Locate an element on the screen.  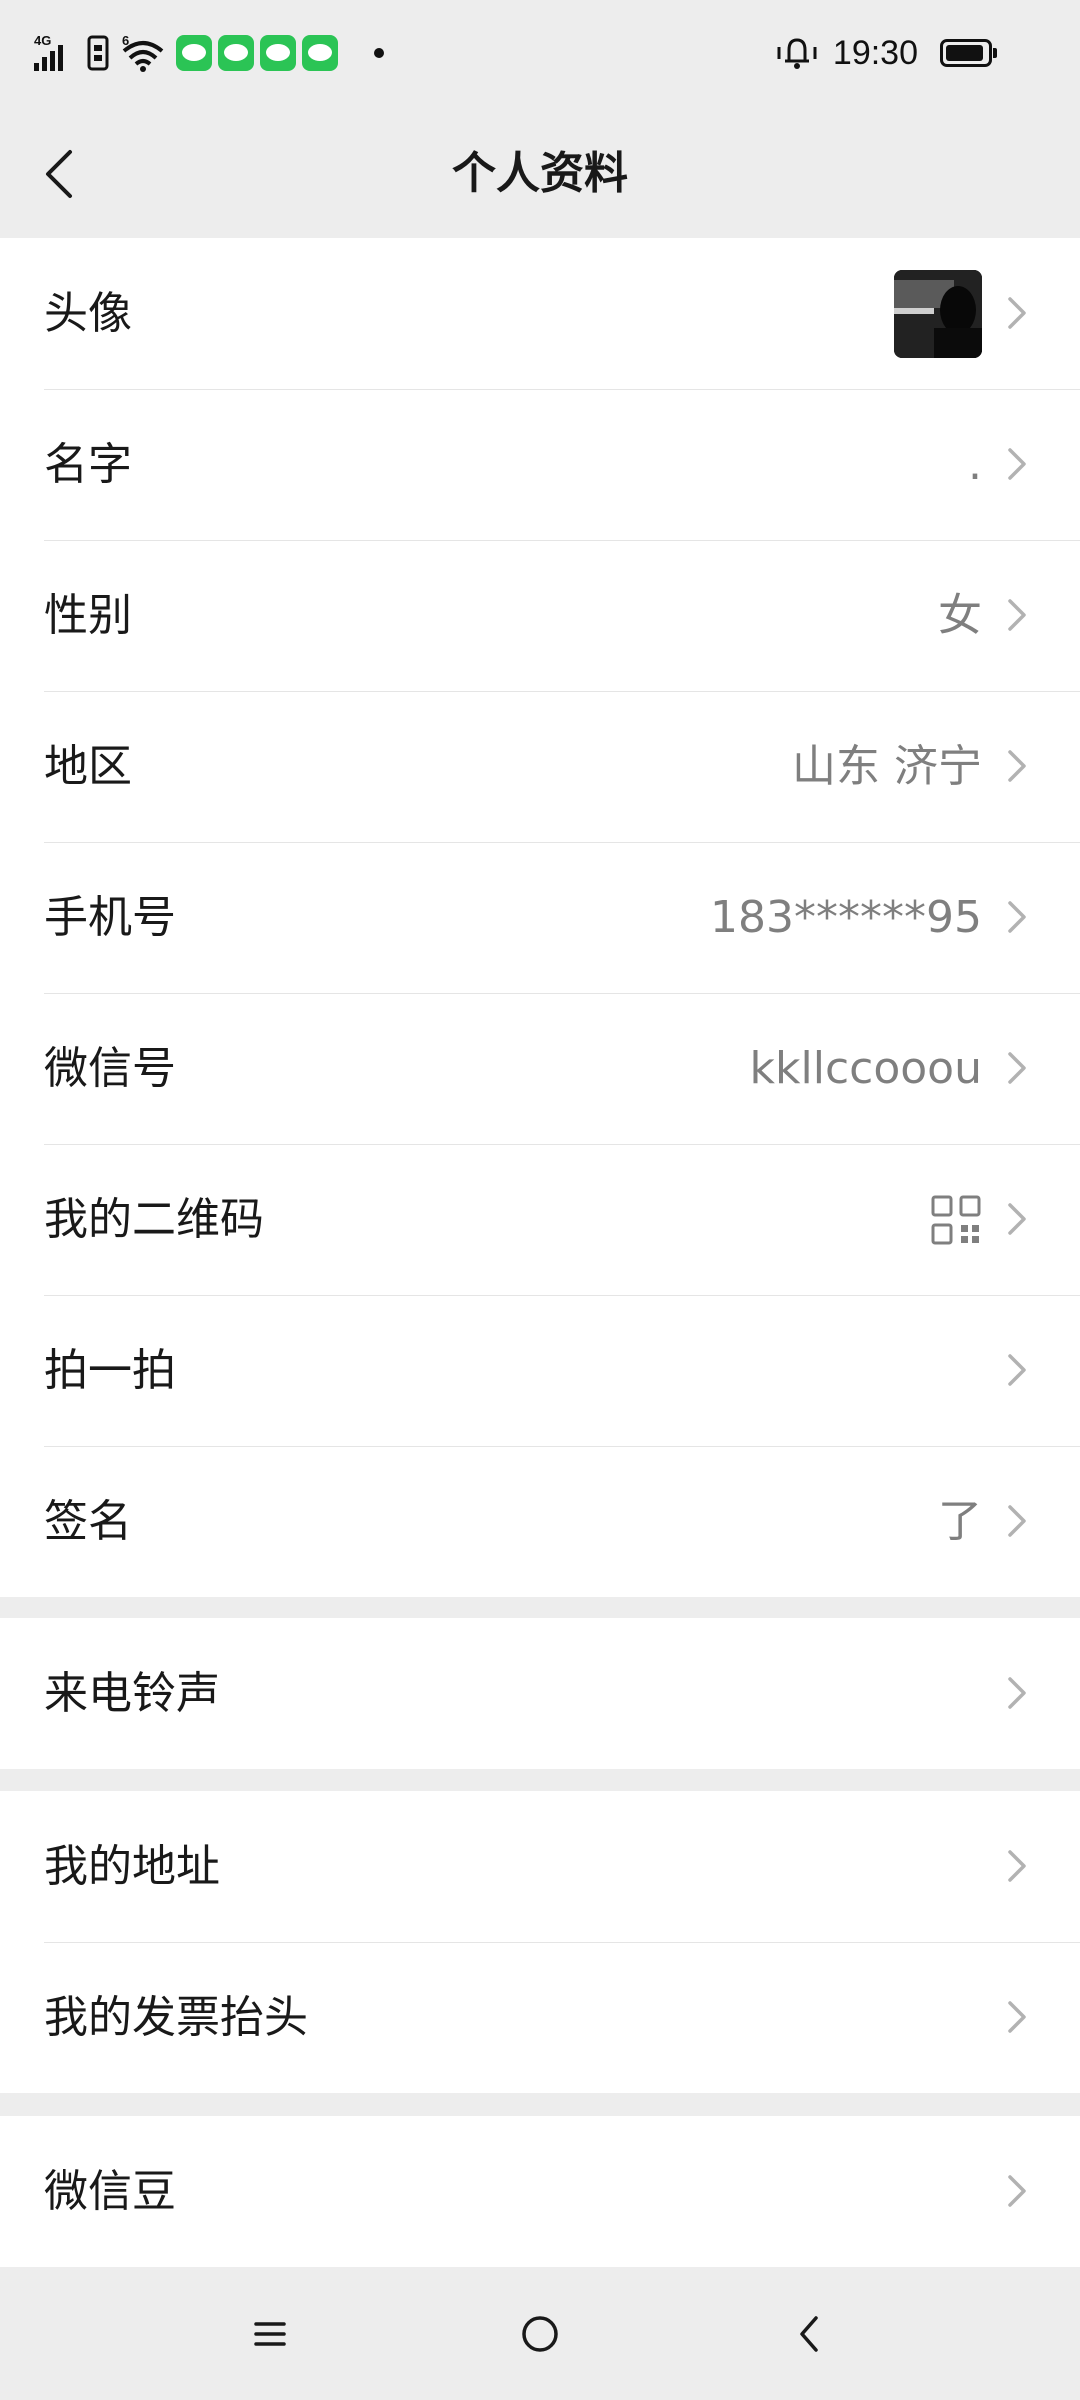
nav-bar: 个人资料 is located at coordinates (540, 174).